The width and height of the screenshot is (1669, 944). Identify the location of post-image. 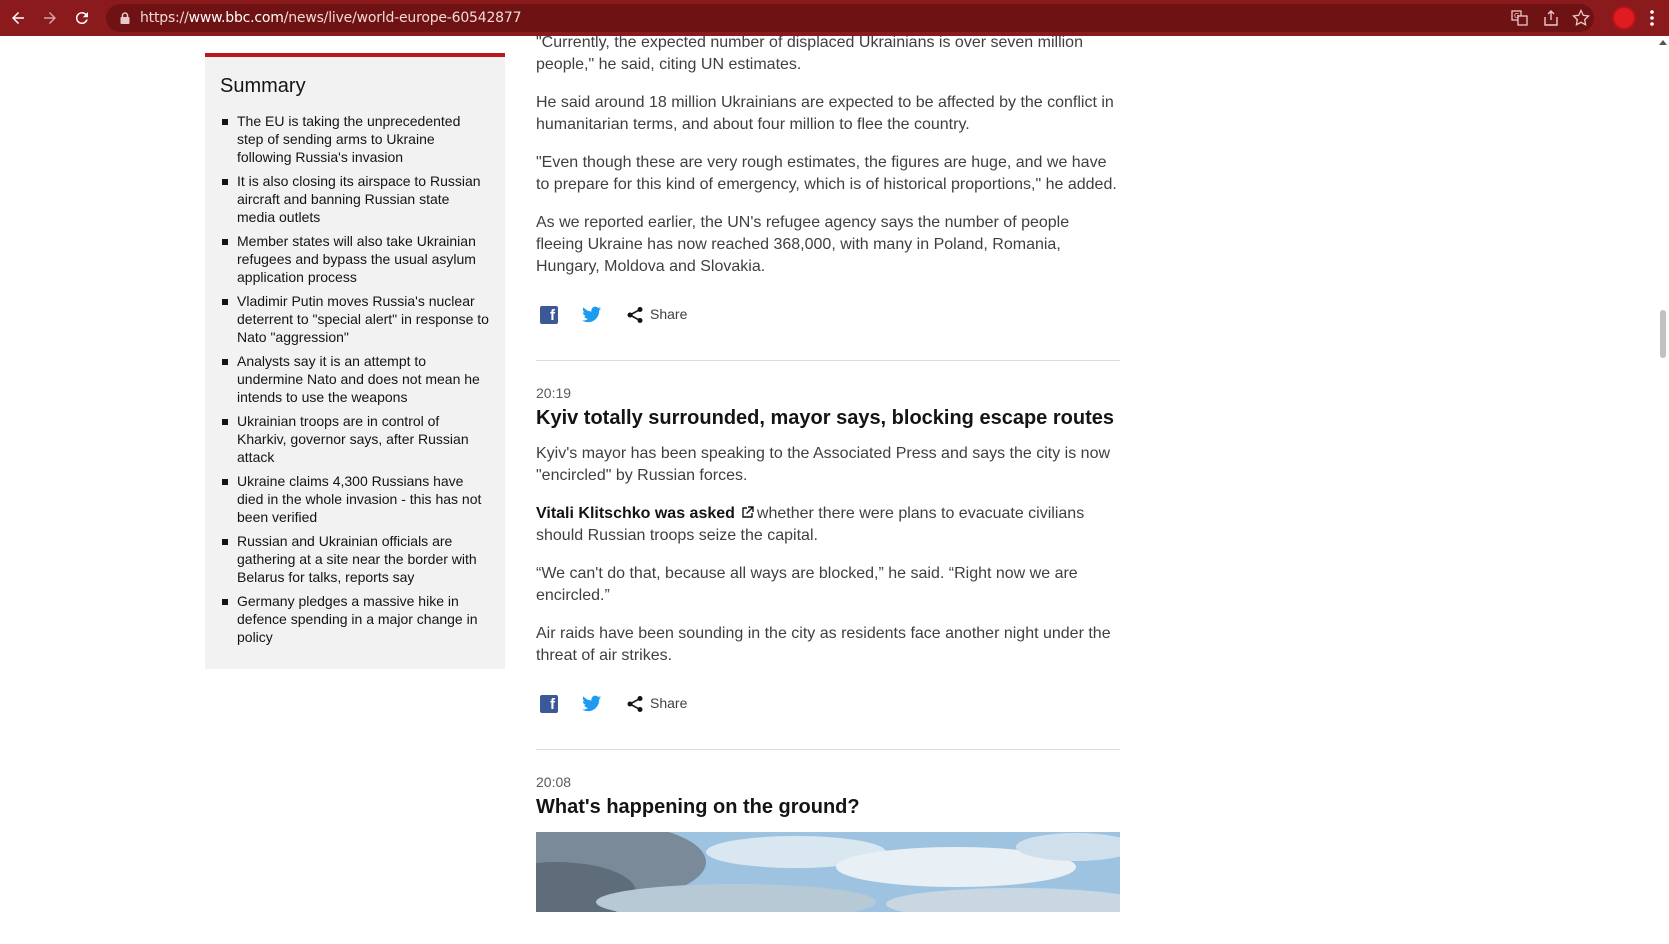
(828, 872).